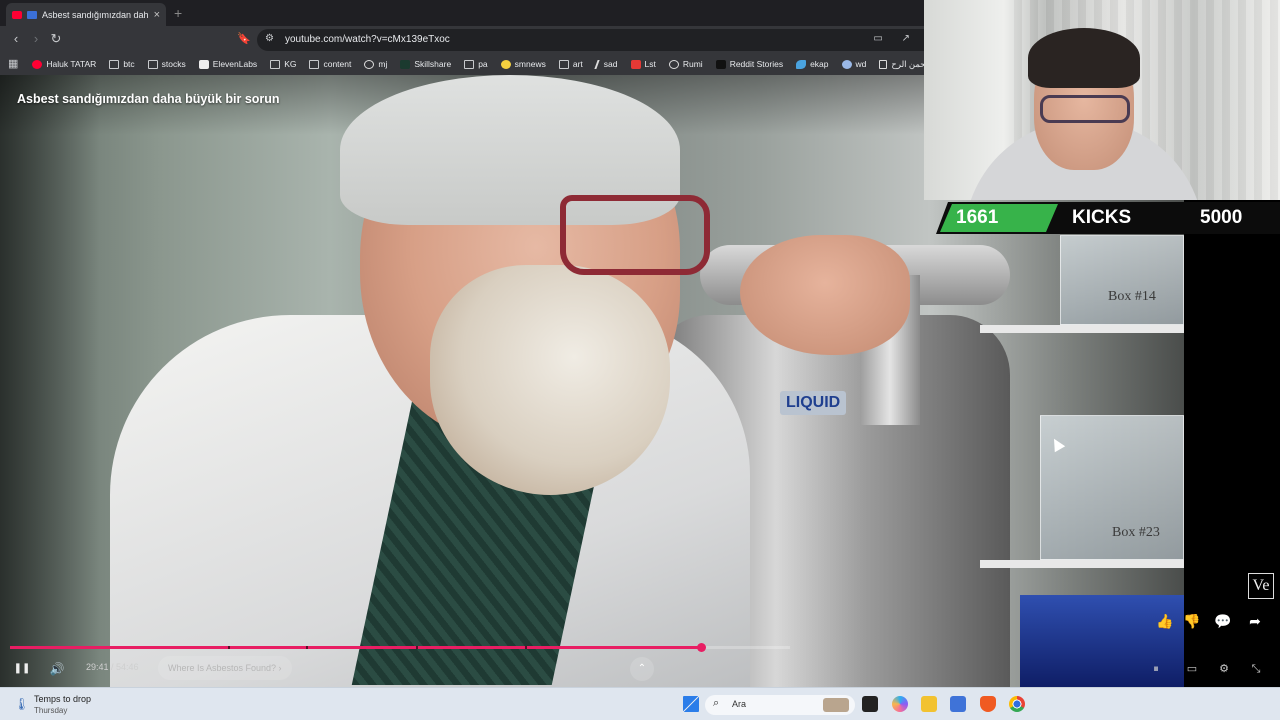  Describe the element at coordinates (812, 64) in the screenshot. I see `bookmark-item: ekap` at that location.